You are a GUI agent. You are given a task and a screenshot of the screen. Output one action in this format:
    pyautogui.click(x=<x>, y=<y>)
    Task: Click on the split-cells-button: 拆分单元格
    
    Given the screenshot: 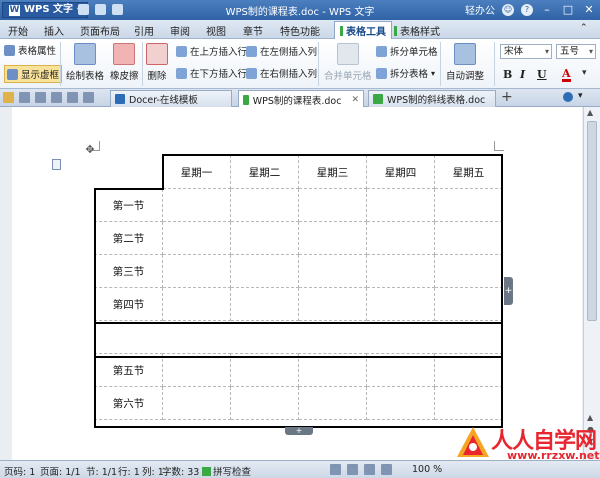 What is the action you would take?
    pyautogui.click(x=407, y=51)
    